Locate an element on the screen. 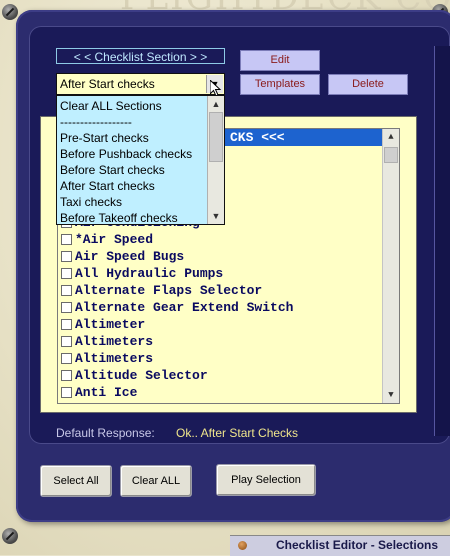 The height and width of the screenshot is (556, 450). templates-button: Templates is located at coordinates (280, 84).